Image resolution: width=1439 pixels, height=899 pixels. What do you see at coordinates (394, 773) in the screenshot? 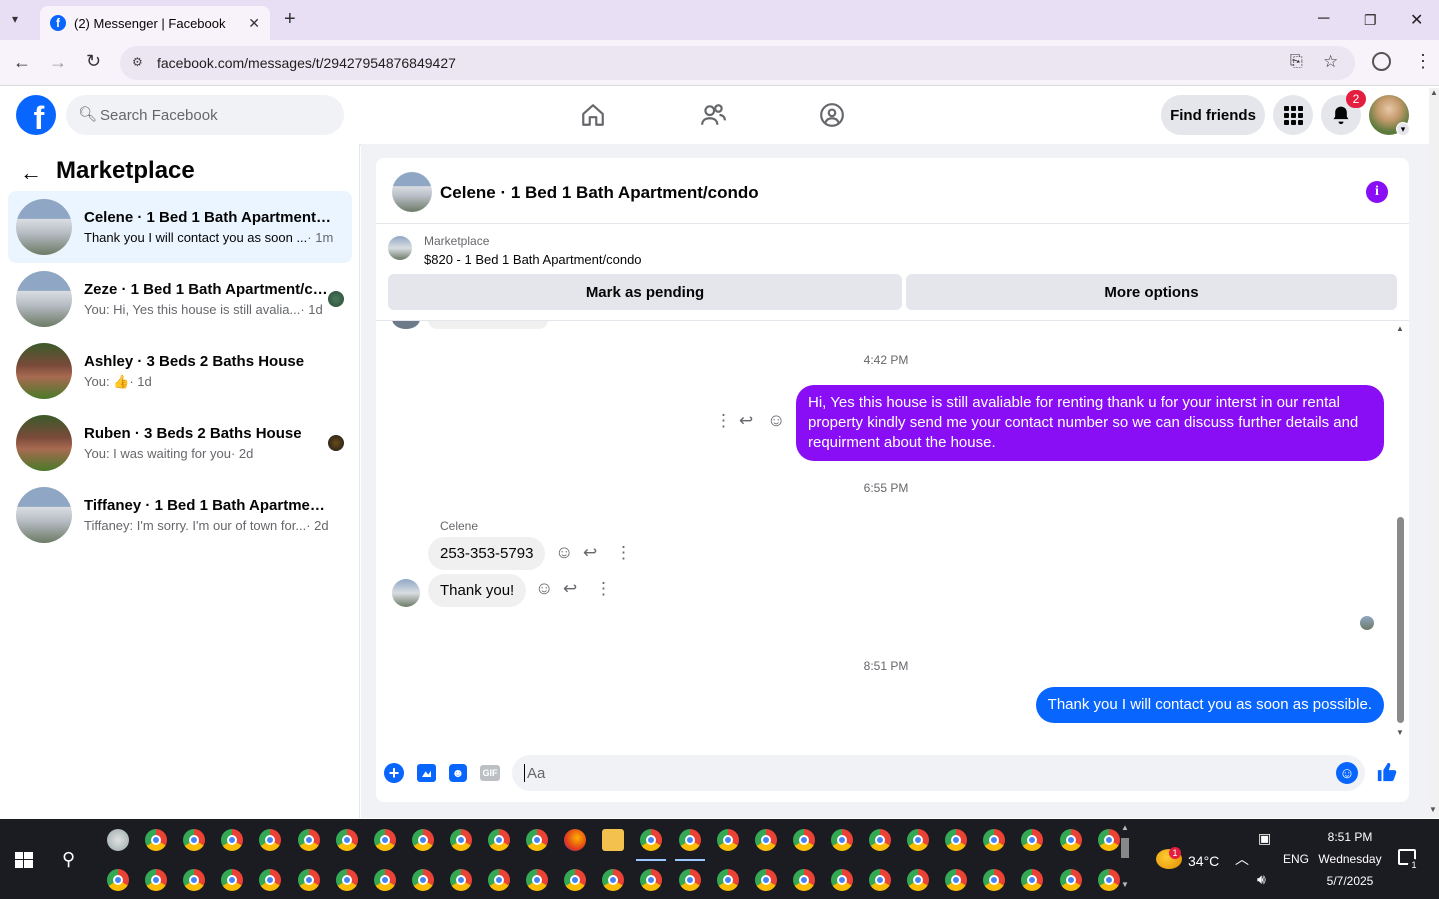
I see `add-more-icon: +` at bounding box center [394, 773].